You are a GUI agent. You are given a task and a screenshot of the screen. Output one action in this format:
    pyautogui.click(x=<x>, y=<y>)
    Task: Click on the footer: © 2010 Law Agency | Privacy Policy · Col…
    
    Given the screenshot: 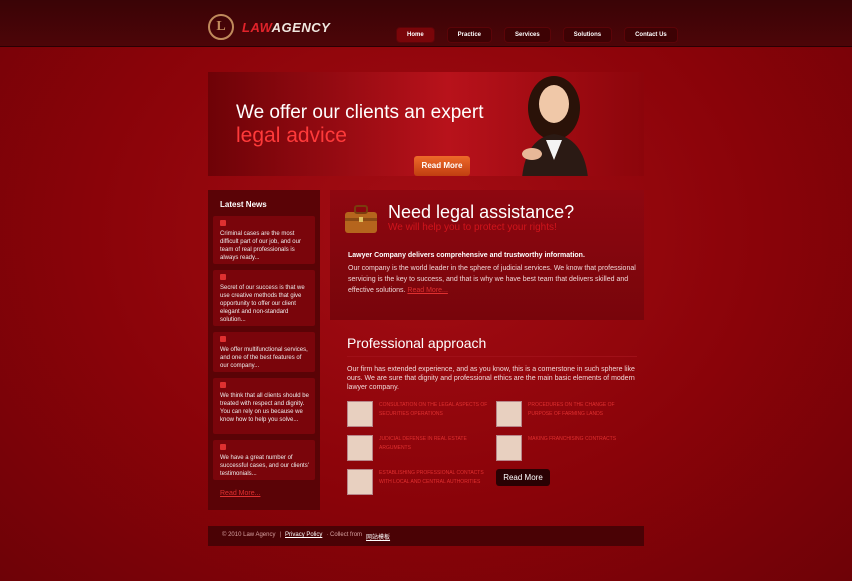 What is the action you would take?
    pyautogui.click(x=426, y=536)
    